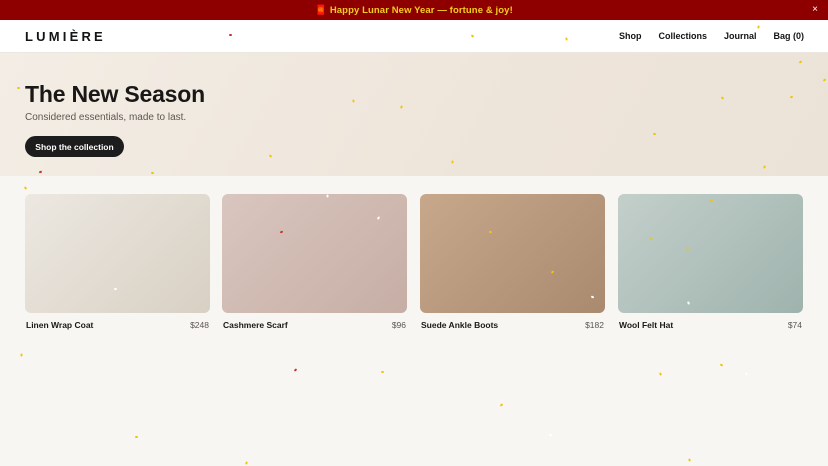 This screenshot has height=466, width=828. Describe the element at coordinates (115, 94) in the screenshot. I see `hero-title: The New Season` at that location.